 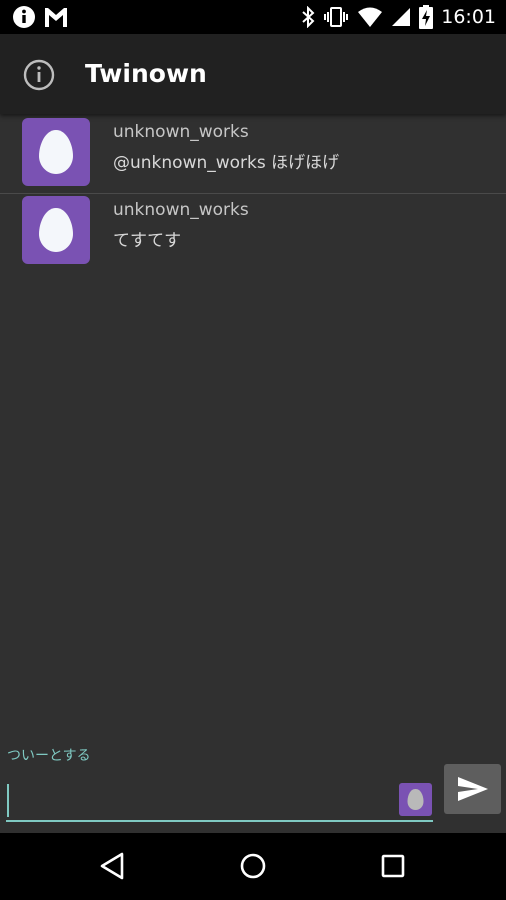 I want to click on account-selector-avatar, so click(x=415, y=799).